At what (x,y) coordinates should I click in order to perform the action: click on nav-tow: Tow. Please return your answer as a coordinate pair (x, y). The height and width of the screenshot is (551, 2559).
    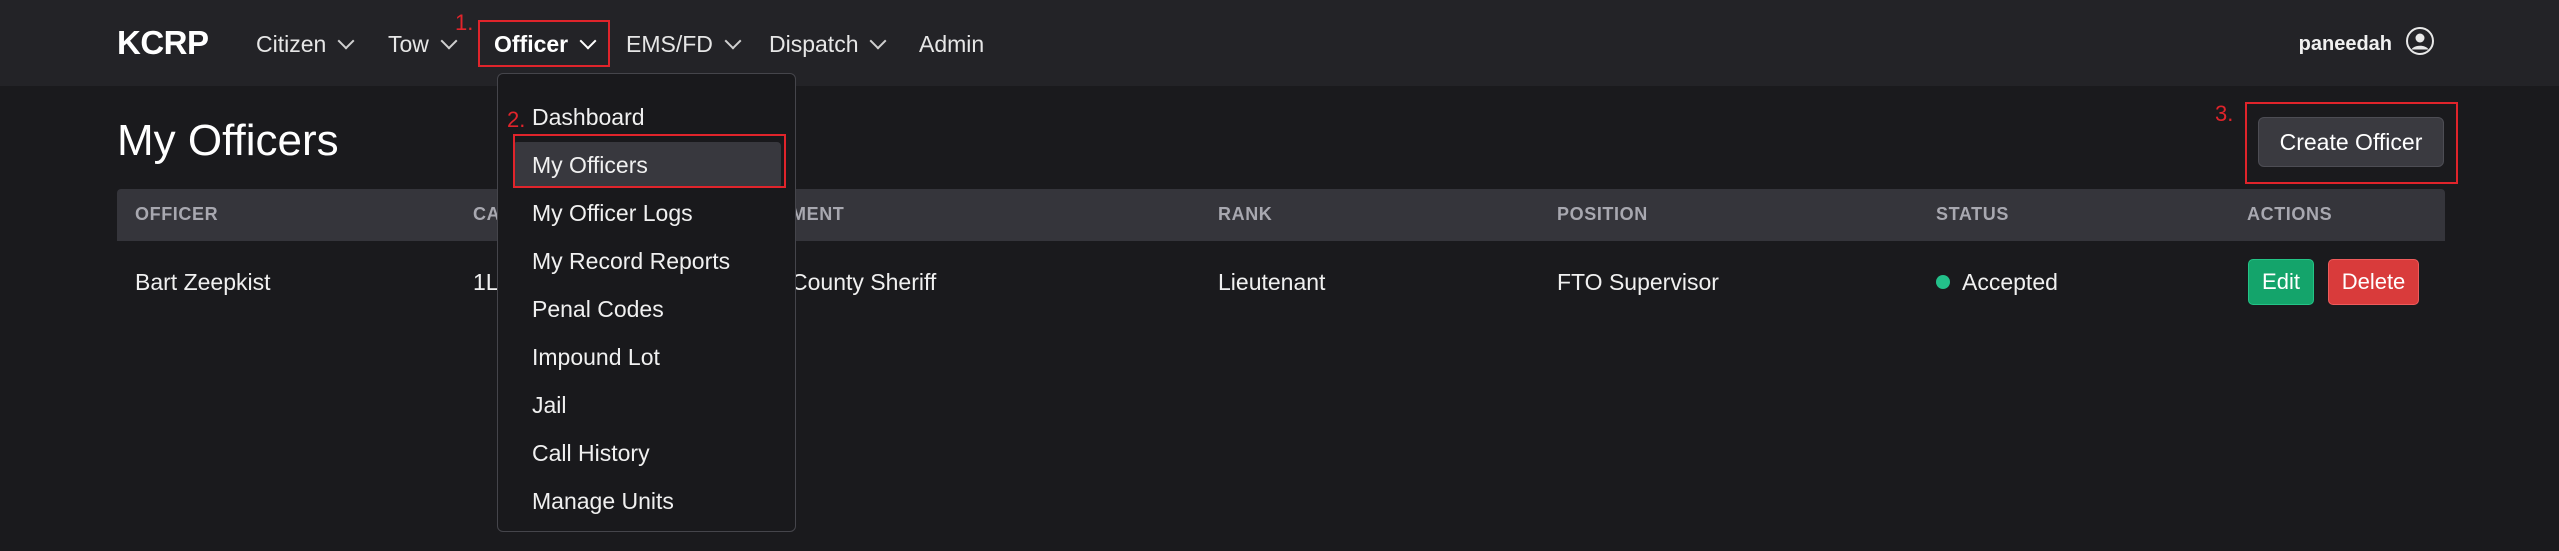
    Looking at the image, I should click on (423, 44).